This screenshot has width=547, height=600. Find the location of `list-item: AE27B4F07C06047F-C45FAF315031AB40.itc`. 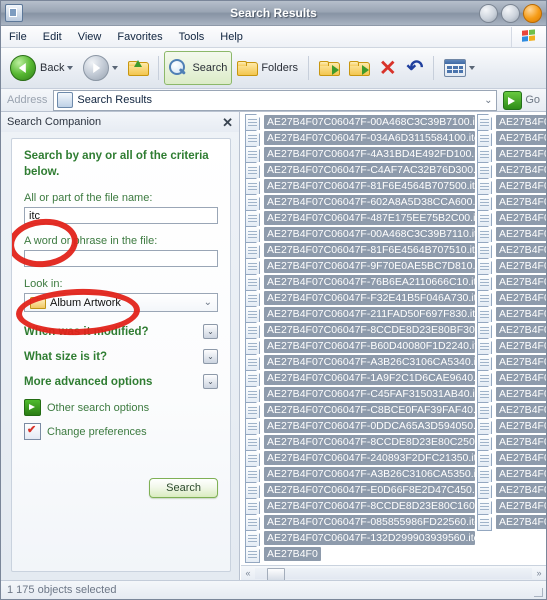

list-item: AE27B4F07C06047F-C45FAF315031AB40.itc is located at coordinates (359, 394).